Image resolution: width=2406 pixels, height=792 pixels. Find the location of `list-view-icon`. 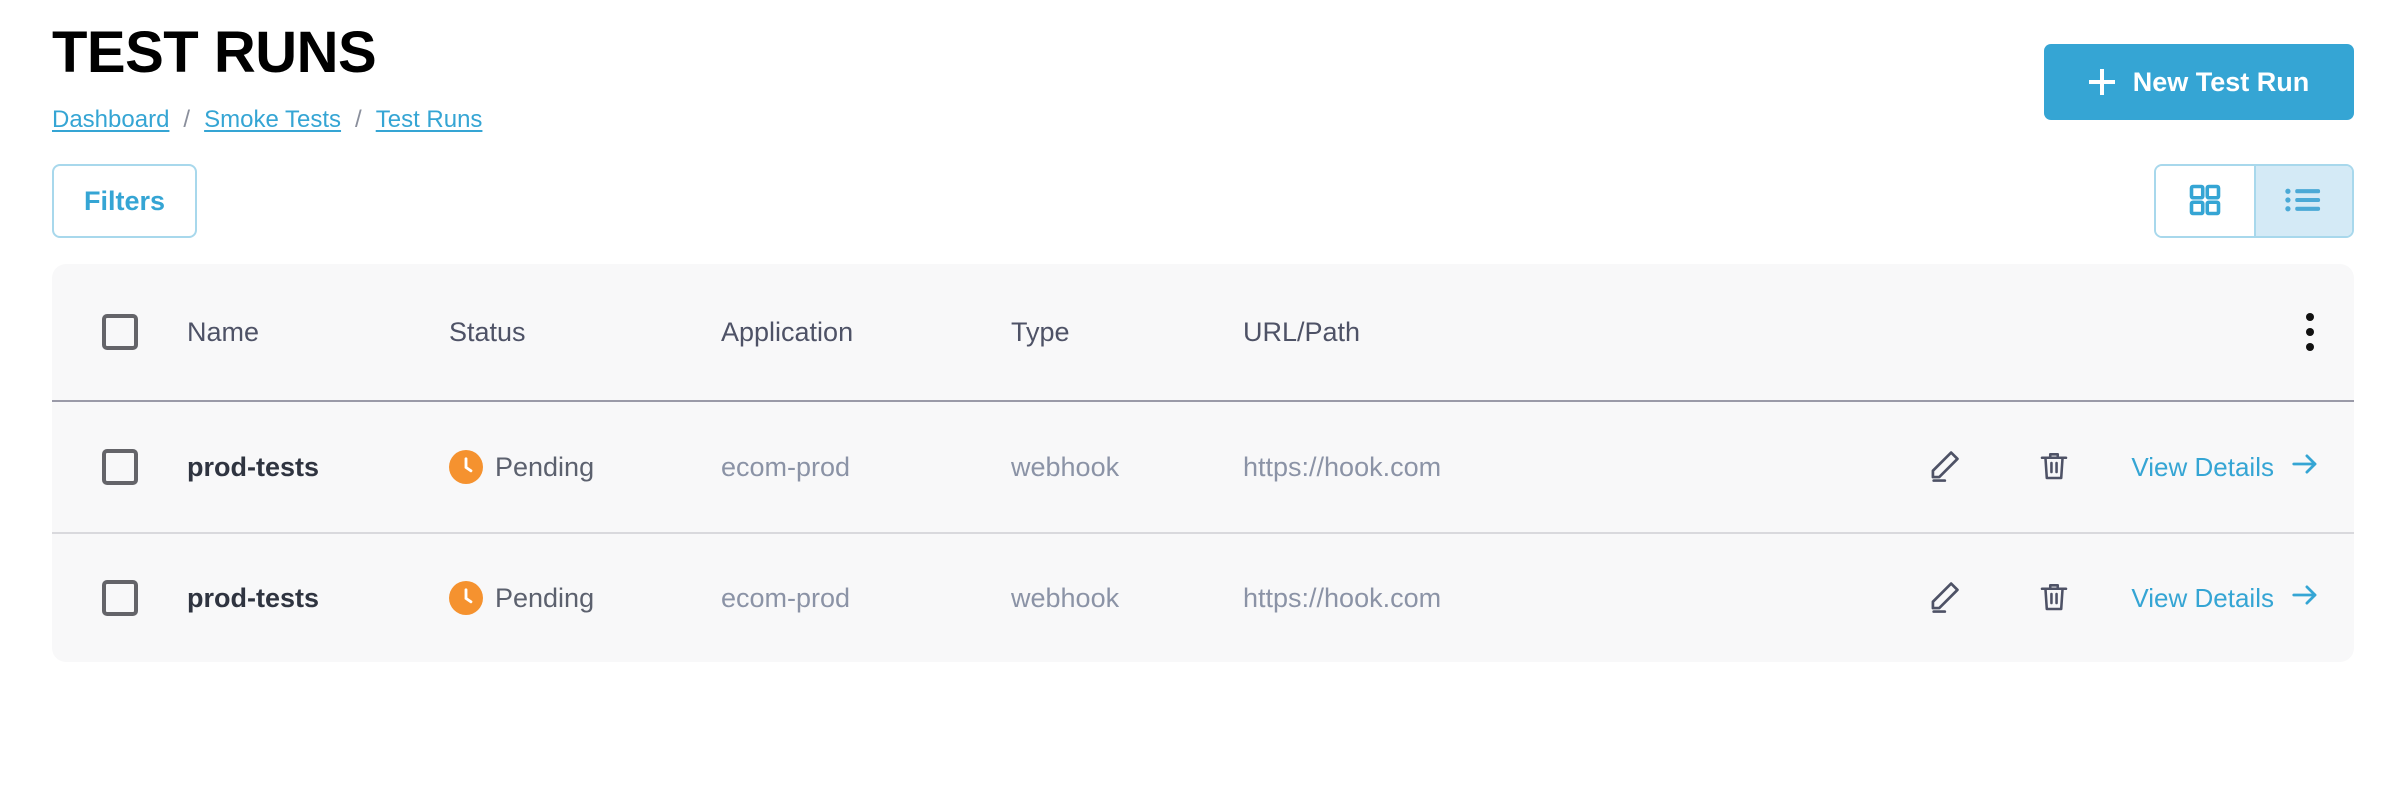

list-view-icon is located at coordinates (2304, 201).